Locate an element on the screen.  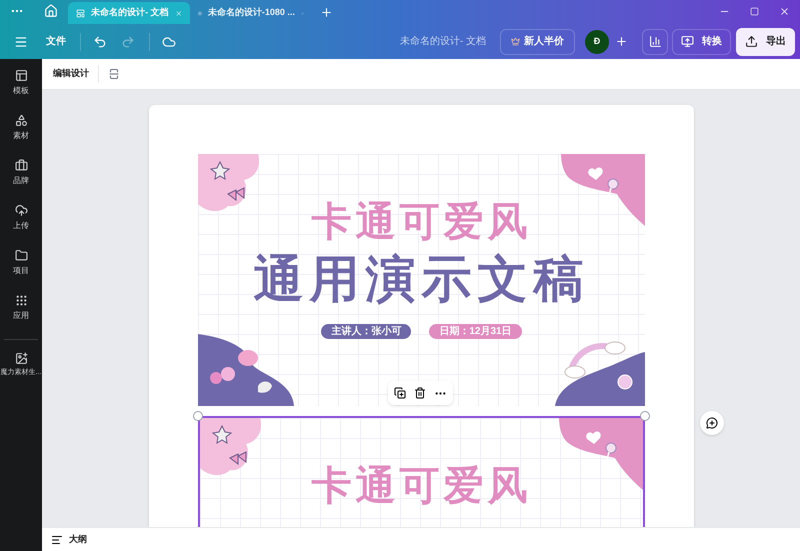
comment-button is located at coordinates (712, 423).